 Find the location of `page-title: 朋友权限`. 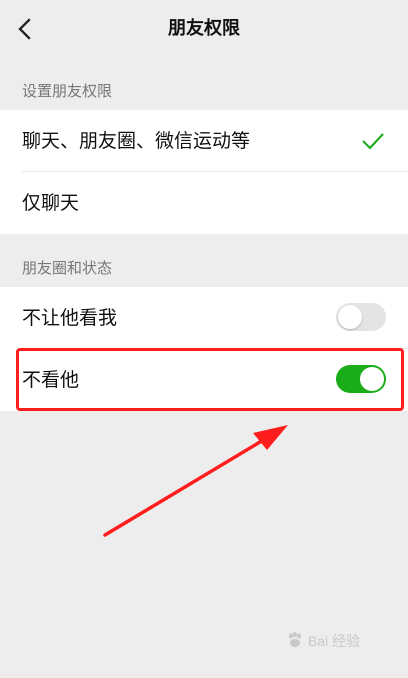

page-title: 朋友权限 is located at coordinates (204, 28).